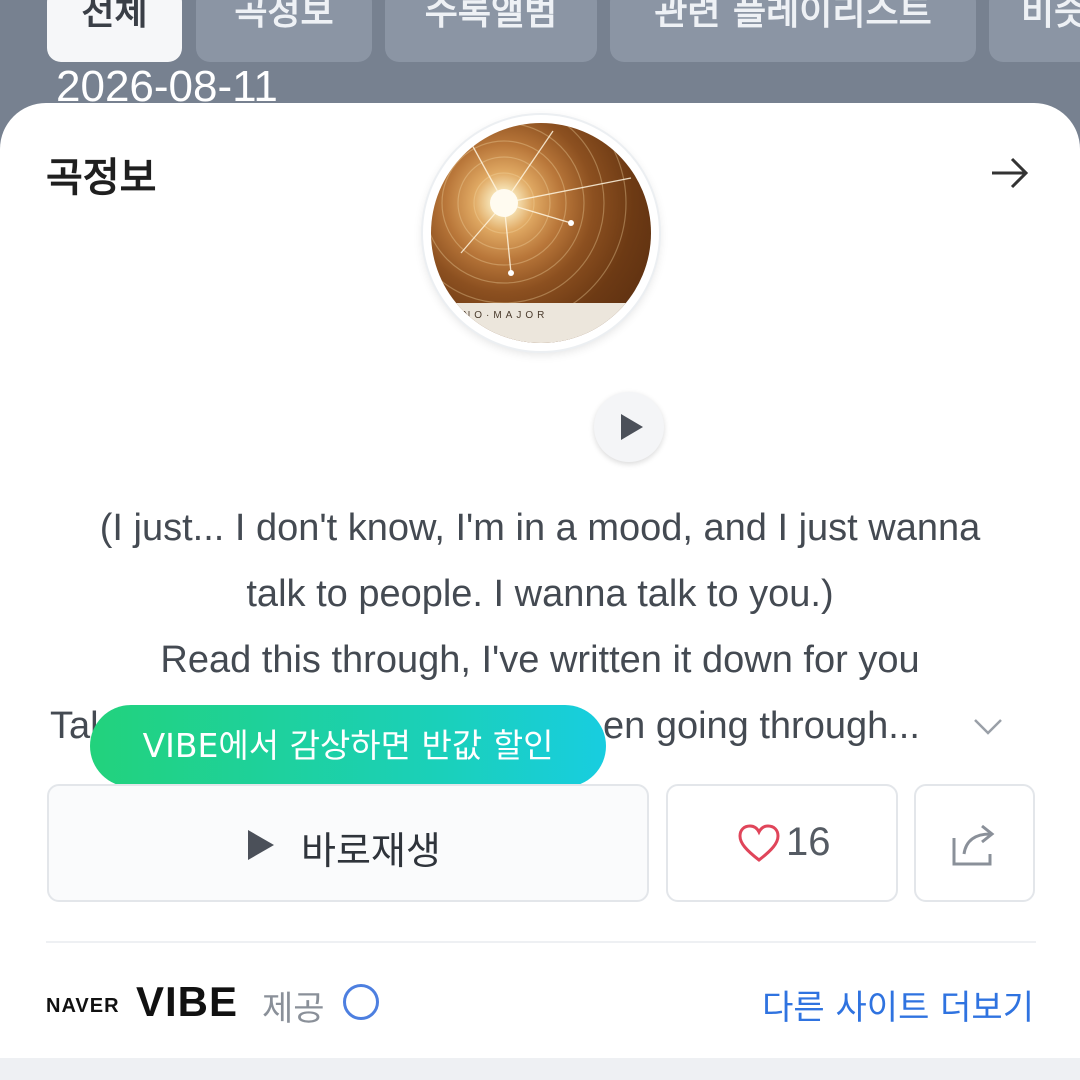 The image size is (1080, 1080). I want to click on vibe-promo-tooltip: VIBE에서 감상하면 반값 할인, so click(348, 746).